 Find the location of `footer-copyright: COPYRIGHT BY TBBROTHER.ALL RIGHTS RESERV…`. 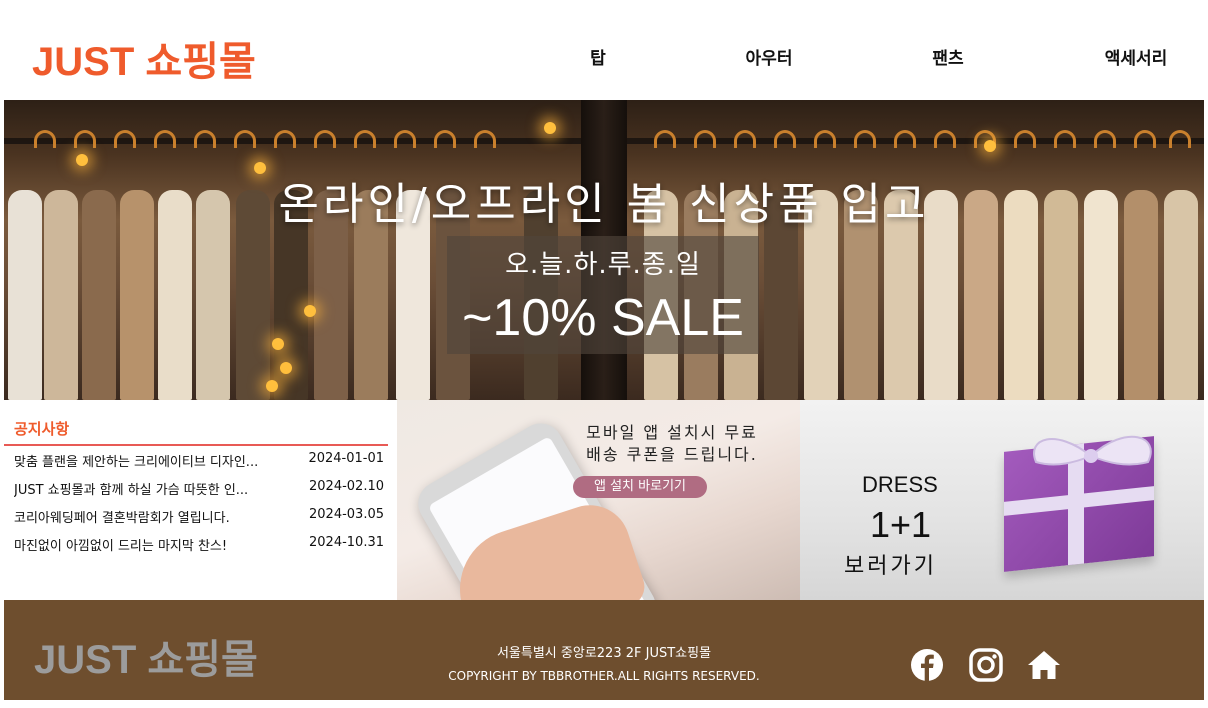

footer-copyright: COPYRIGHT BY TBBROTHER.ALL RIGHTS RESERV… is located at coordinates (604, 676).